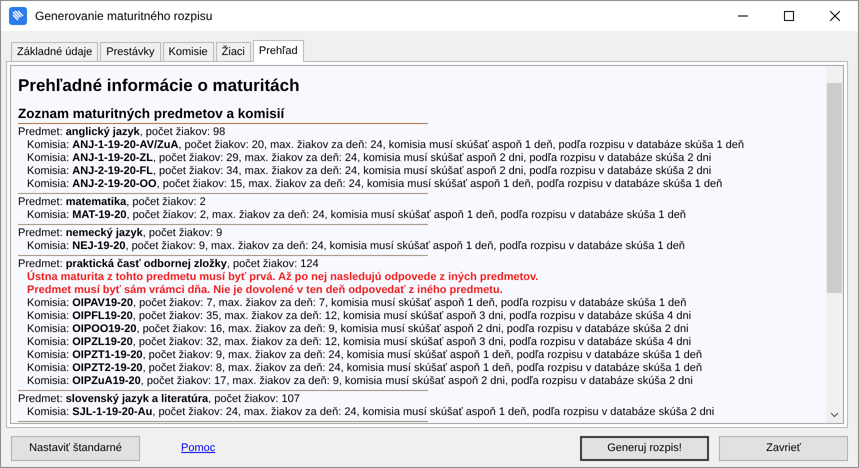  I want to click on commission-line: Komisia: OIPZT1-19-20, počet žiakov: 9, max. žiakov za deň: 24, komisia musí skúšať aspoň 1 deň, podľa rozpisu v databáze skúša 1 deň, so click(365, 355).